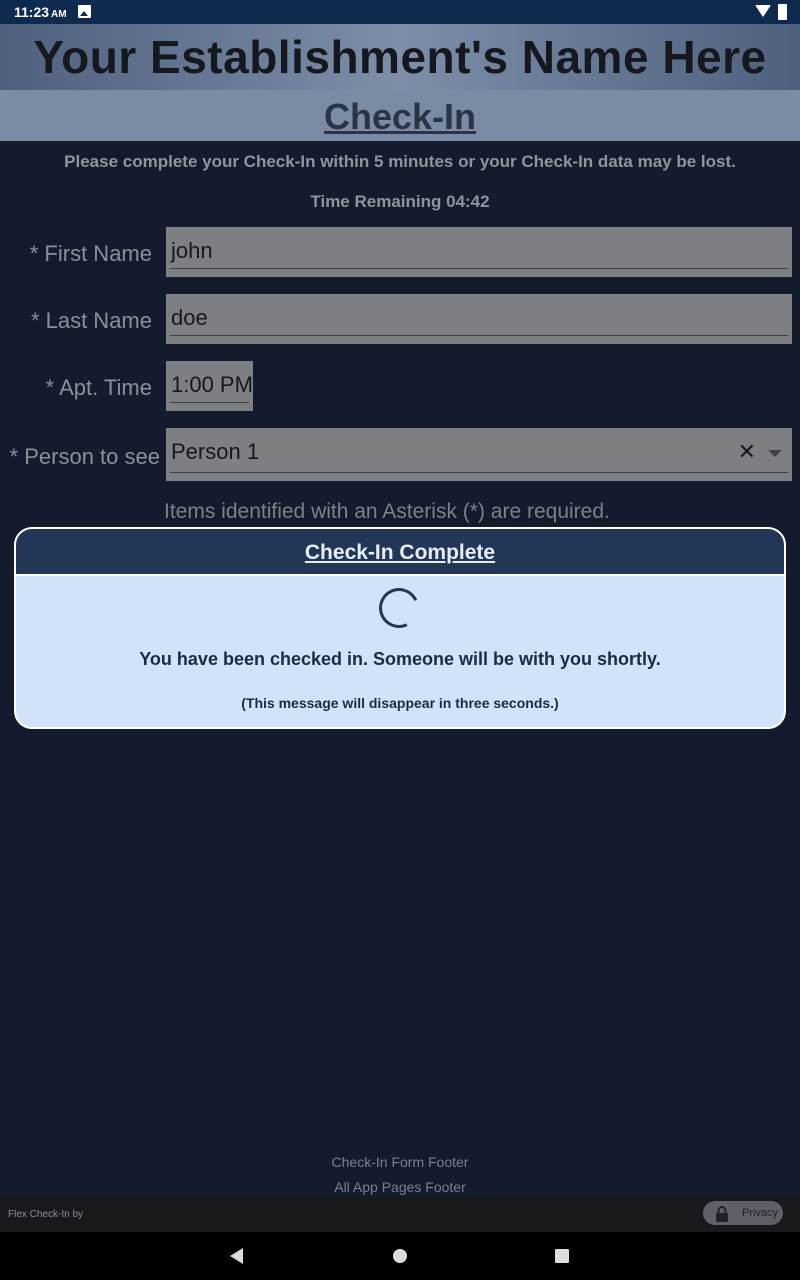 This screenshot has height=1280, width=800. I want to click on apt-time-label: * Apt. Time, so click(98, 387).